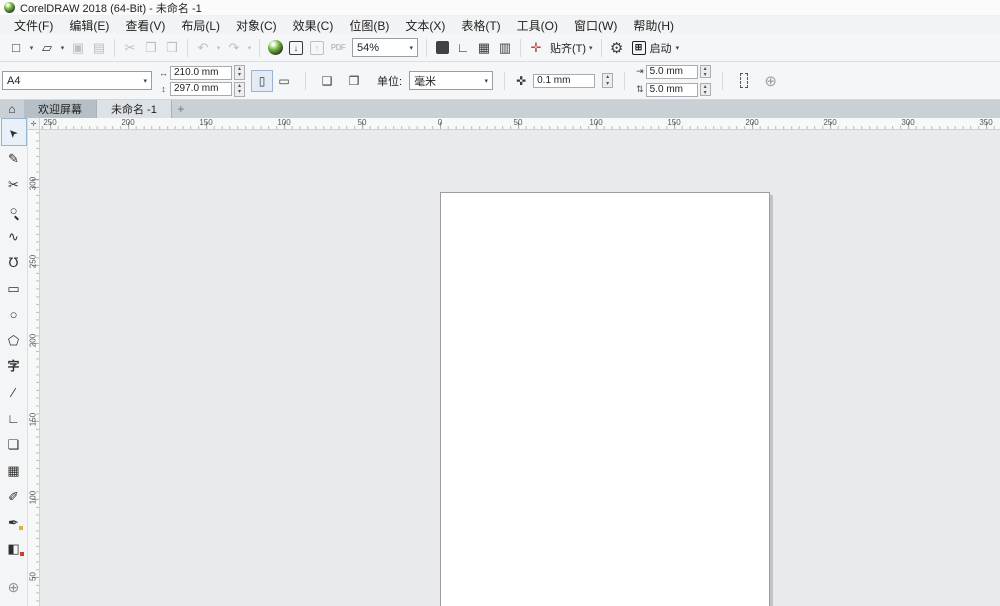 The image size is (1000, 606). I want to click on duplicate-y-stepper: ▴ ▾, so click(705, 89).